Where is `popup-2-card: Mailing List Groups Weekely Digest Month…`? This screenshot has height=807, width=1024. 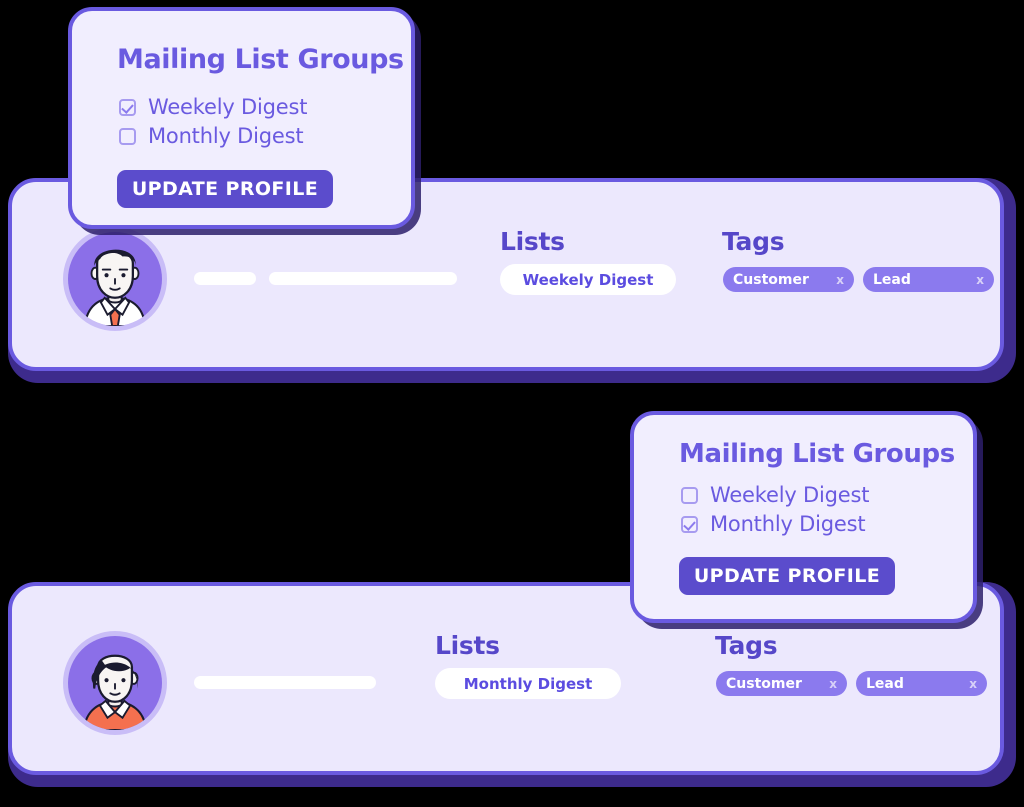
popup-2-card: Mailing List Groups Weekely Digest Month… is located at coordinates (803, 517).